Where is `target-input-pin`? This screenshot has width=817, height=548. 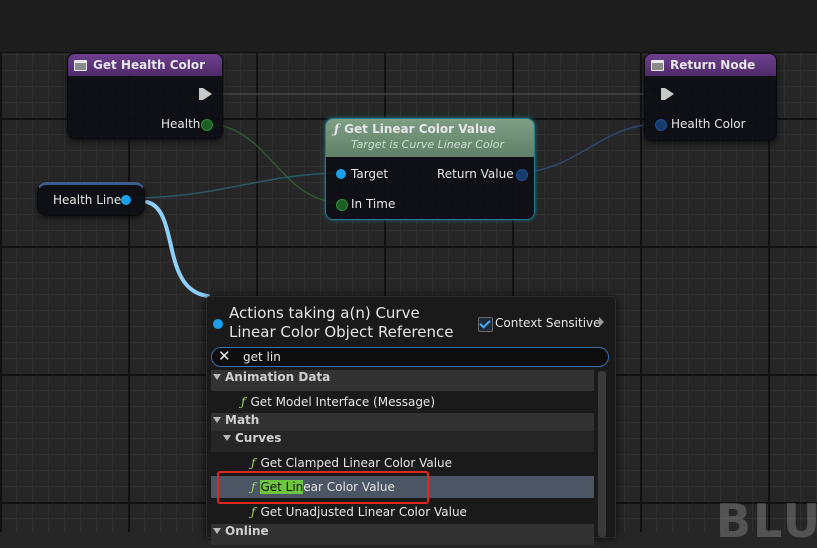 target-input-pin is located at coordinates (341, 174).